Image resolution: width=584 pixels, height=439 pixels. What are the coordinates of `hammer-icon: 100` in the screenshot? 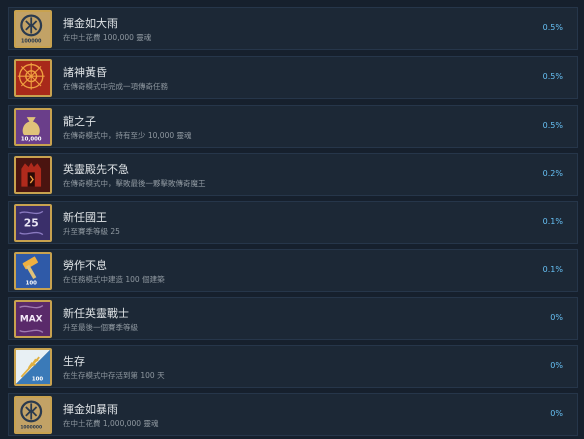 It's located at (33, 271).